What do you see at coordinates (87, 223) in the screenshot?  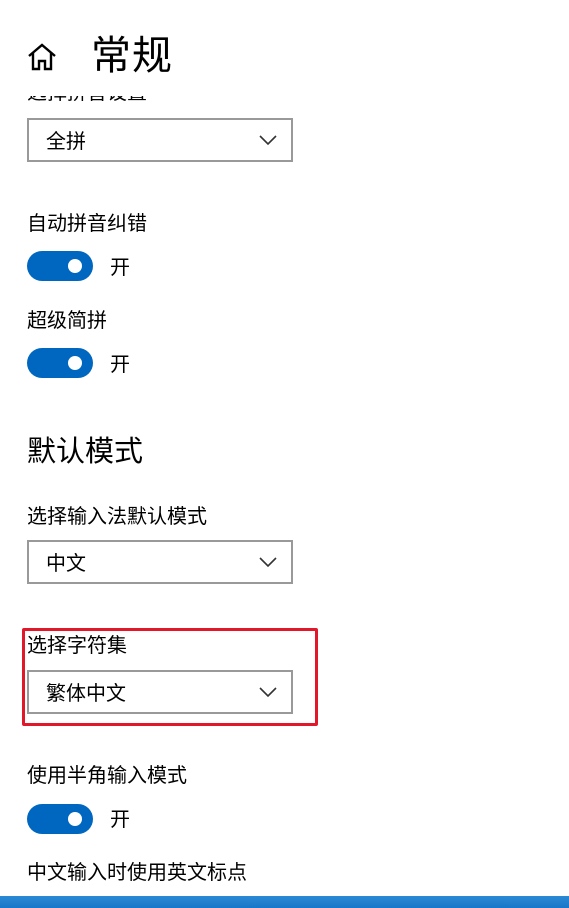 I see `auto-correct-label: 自动拼音纠错` at bounding box center [87, 223].